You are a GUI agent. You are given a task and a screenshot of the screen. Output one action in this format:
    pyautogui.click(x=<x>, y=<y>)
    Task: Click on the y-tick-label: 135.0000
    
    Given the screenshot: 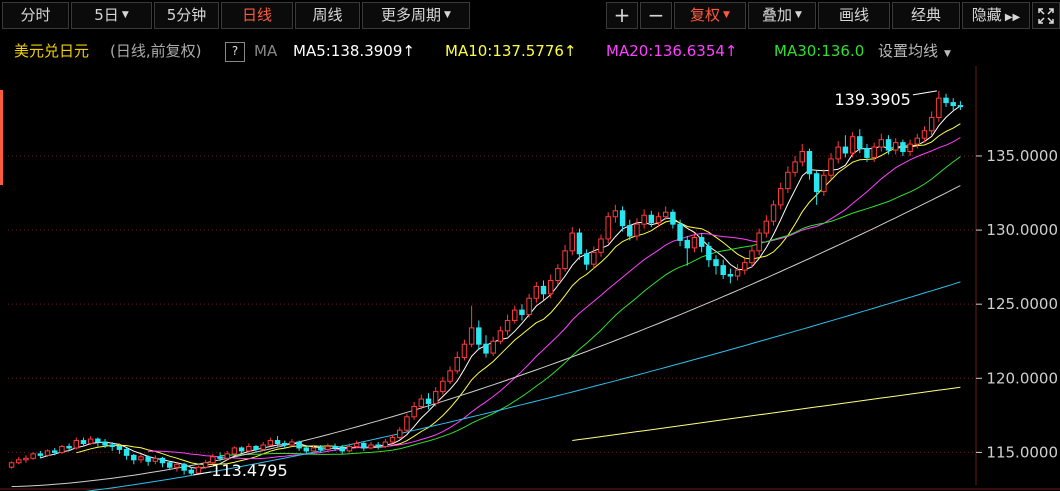 What is the action you would take?
    pyautogui.click(x=1022, y=156)
    